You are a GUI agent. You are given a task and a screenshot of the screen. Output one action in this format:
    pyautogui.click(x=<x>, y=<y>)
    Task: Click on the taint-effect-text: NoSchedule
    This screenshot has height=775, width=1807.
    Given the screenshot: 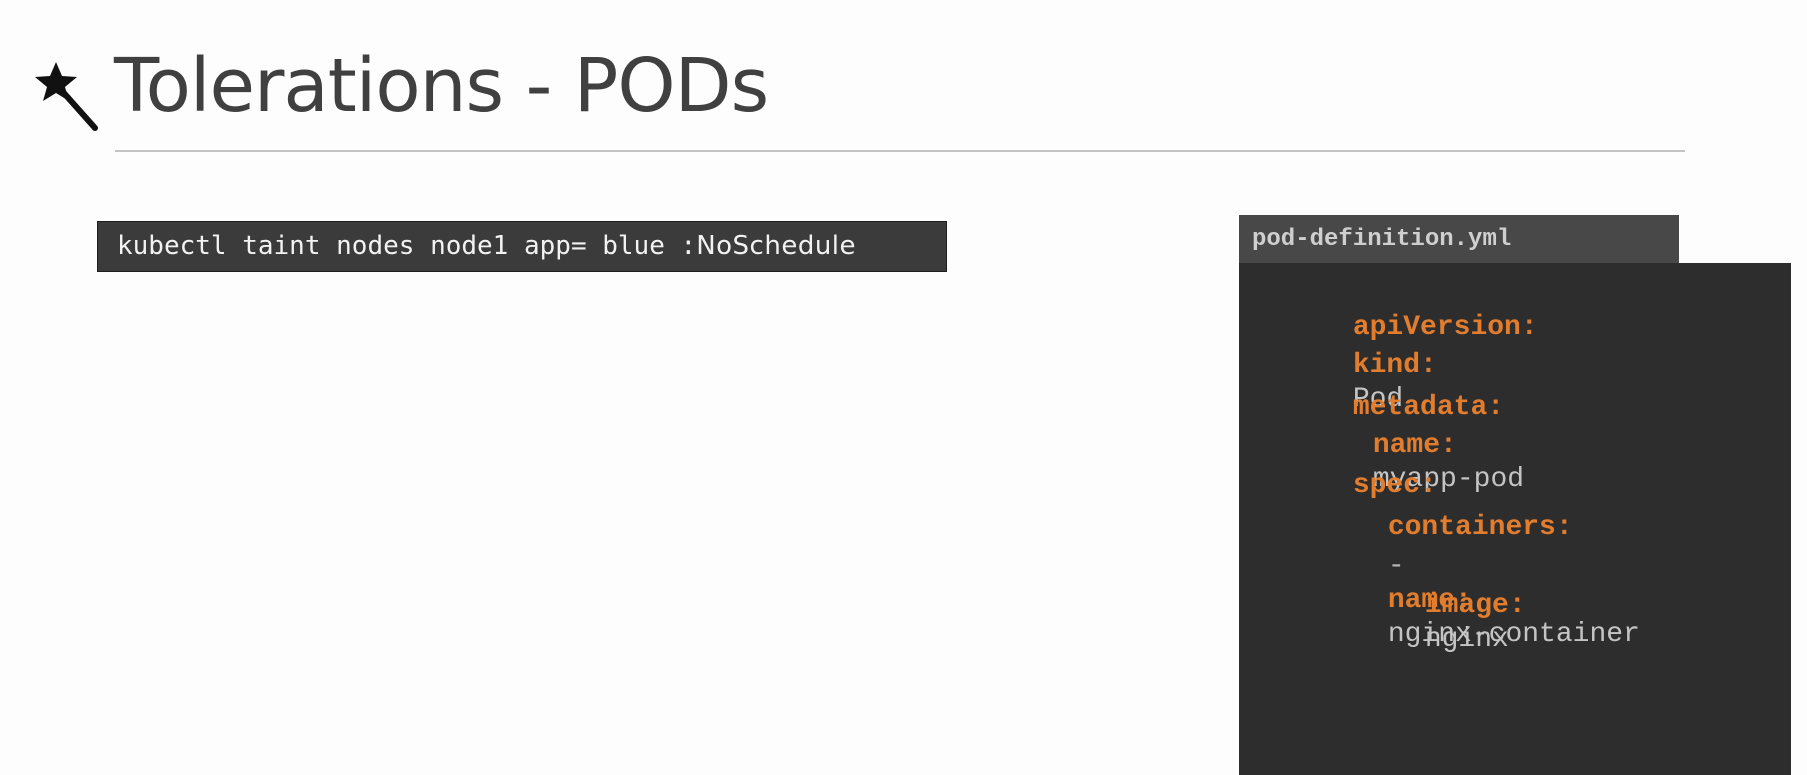 What is the action you would take?
    pyautogui.click(x=776, y=246)
    